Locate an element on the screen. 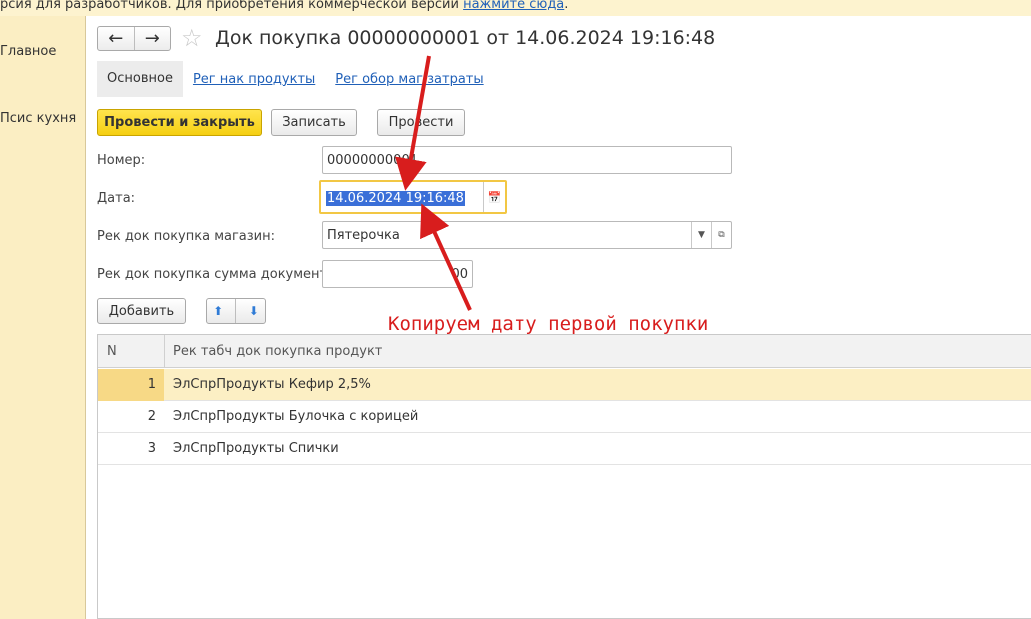 This screenshot has height=619, width=1031. column-product: Рек табч док покупка продукт is located at coordinates (277, 351).